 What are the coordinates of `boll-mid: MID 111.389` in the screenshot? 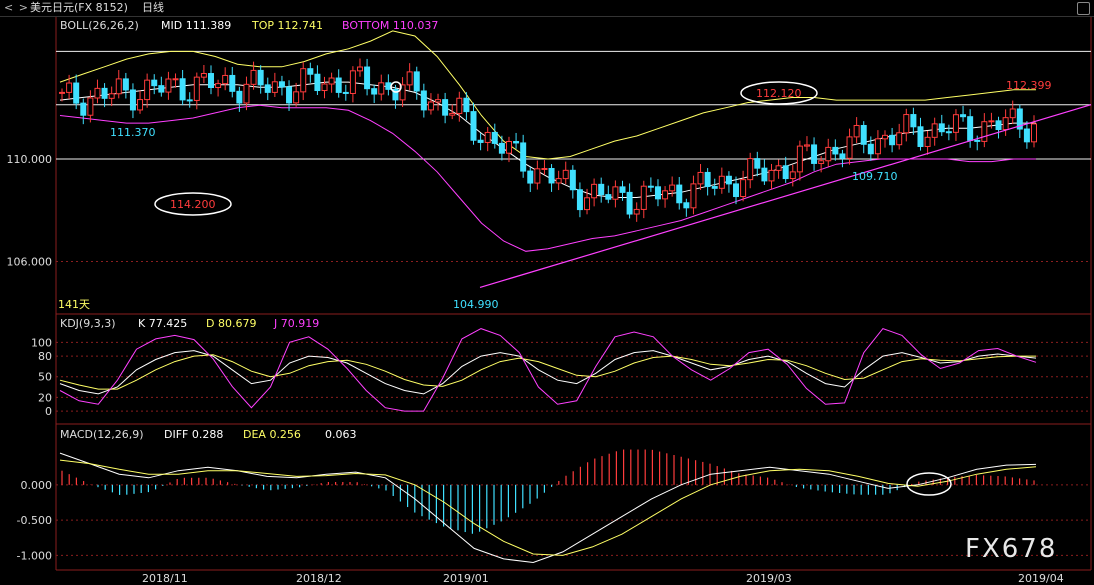 It's located at (196, 25).